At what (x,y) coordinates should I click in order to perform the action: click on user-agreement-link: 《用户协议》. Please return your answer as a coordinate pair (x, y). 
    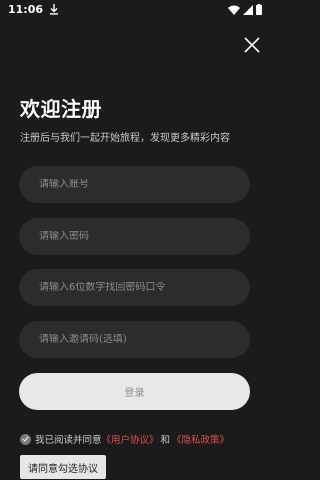
    Looking at the image, I should click on (130, 439).